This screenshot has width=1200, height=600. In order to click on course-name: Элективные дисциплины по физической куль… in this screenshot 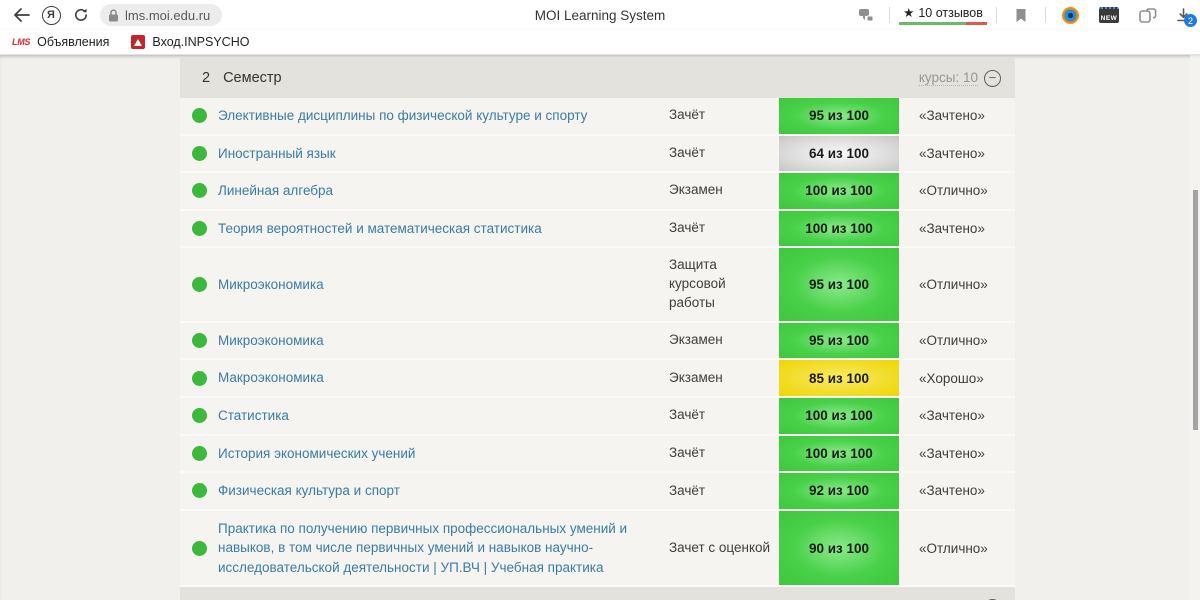, I will do `click(443, 116)`.